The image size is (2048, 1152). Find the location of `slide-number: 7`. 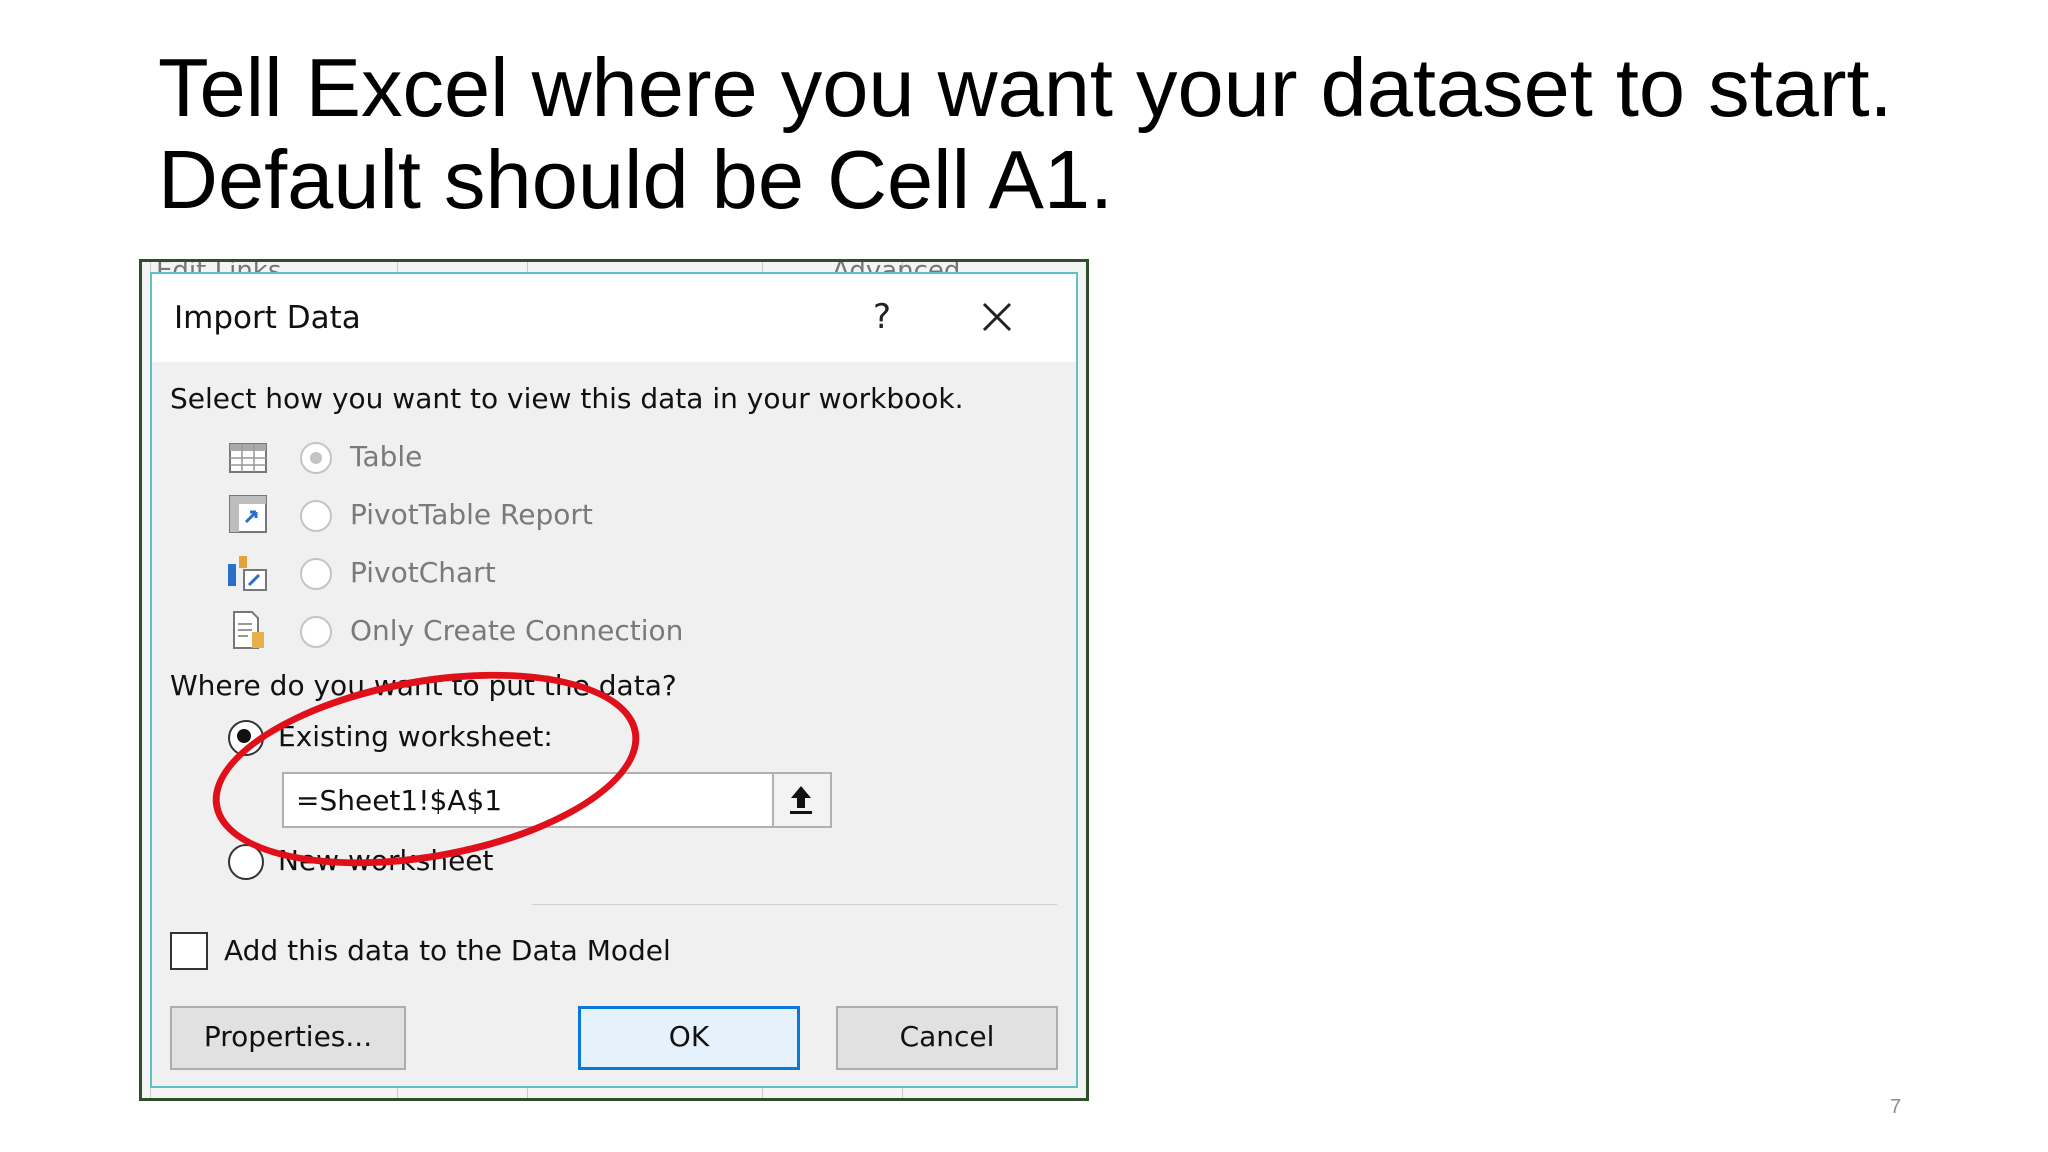

slide-number: 7 is located at coordinates (1896, 1107).